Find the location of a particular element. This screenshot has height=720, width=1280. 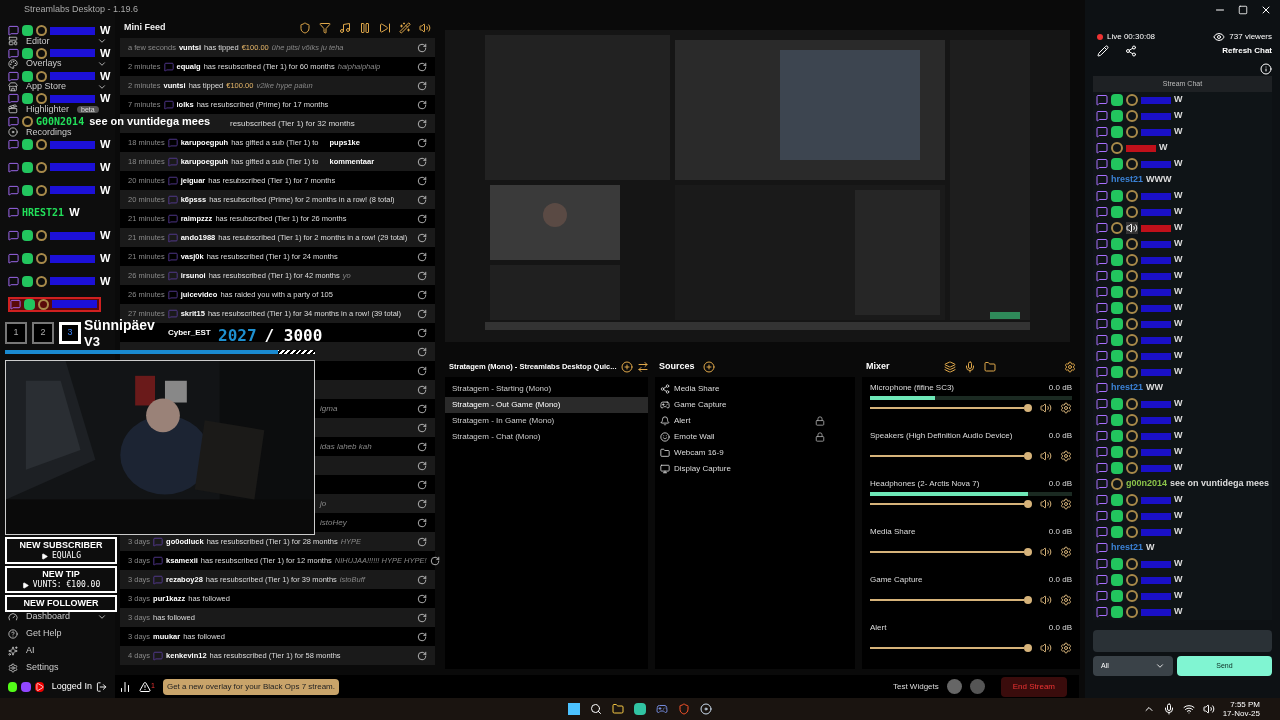

nav-item: Highlighter is located at coordinates (48, 109).